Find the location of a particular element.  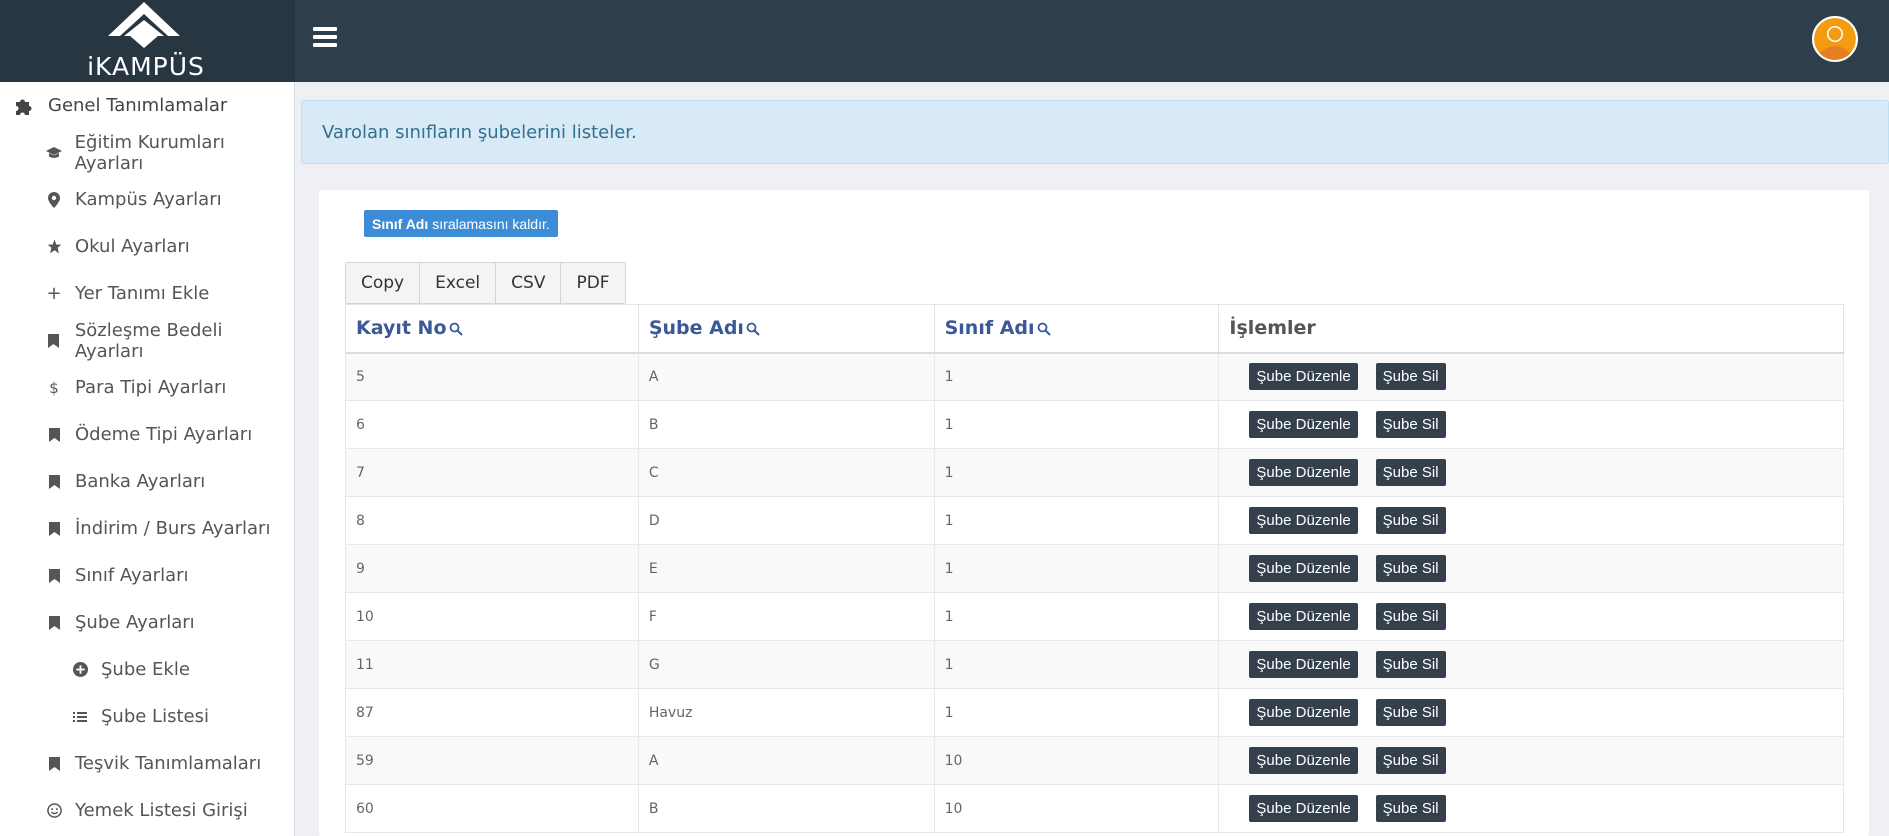

cell-sube-adi: D is located at coordinates (786, 520).